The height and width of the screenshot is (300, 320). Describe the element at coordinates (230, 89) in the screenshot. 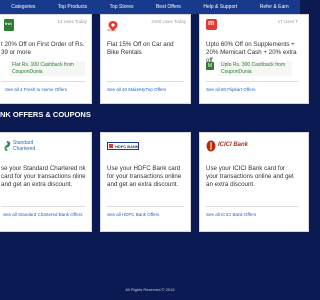

I see `see-all-link: See all 80 Flipkart Offers` at that location.